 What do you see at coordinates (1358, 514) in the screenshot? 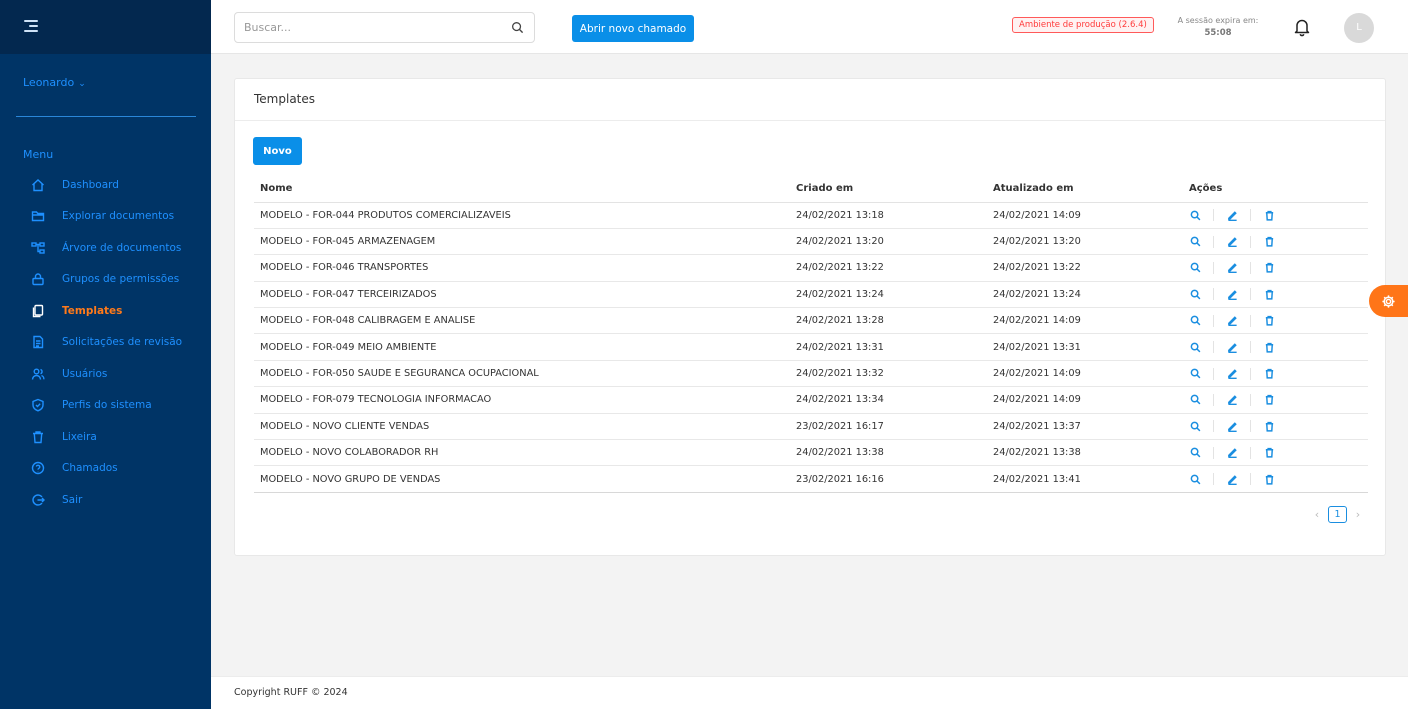
I see `next-page-button: ›` at bounding box center [1358, 514].